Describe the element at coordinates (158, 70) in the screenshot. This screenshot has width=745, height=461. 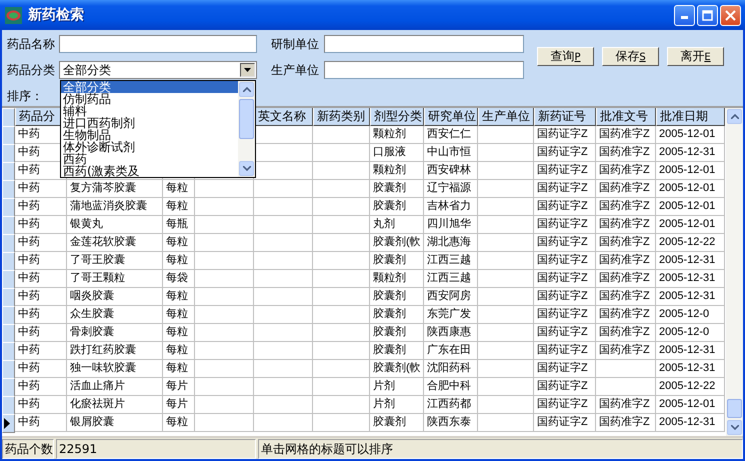
I see `category-dropdown: 全部分类` at that location.